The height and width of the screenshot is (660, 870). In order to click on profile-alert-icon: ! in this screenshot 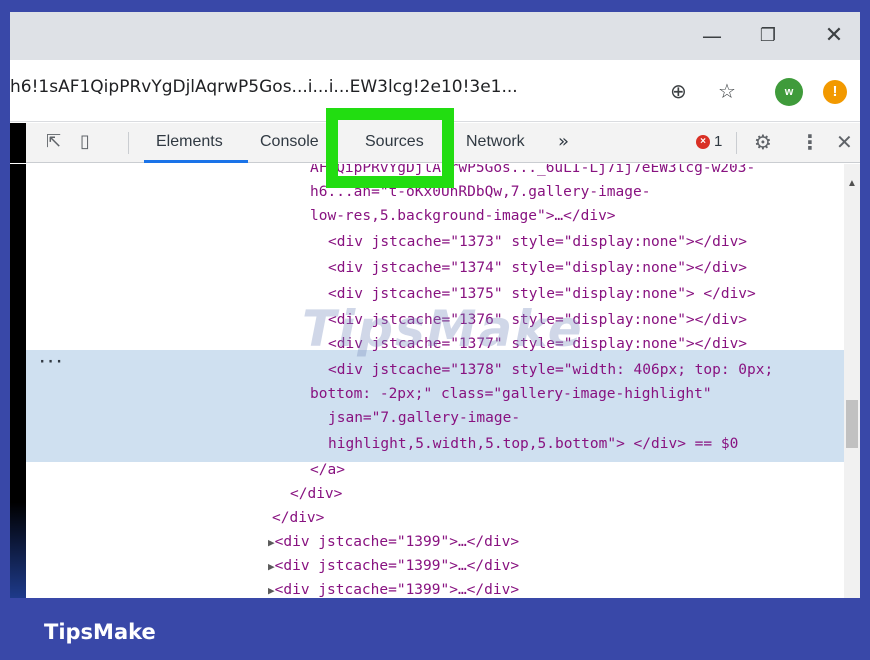, I will do `click(835, 92)`.